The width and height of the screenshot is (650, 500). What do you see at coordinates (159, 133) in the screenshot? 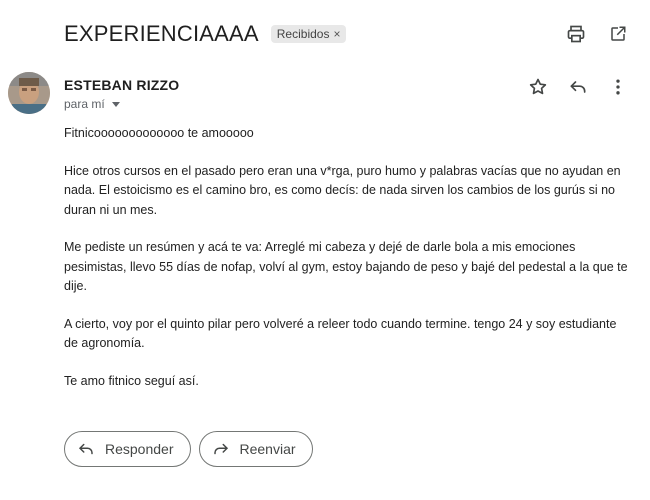
I see `body-paragraph: Fitnicooooooooooooo te amooooo` at bounding box center [159, 133].